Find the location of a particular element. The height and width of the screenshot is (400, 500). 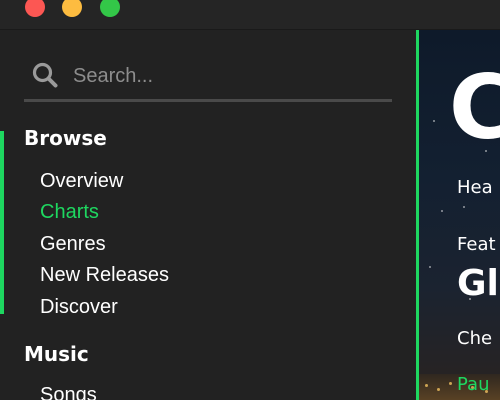

close-window-button is located at coordinates (35, 8).